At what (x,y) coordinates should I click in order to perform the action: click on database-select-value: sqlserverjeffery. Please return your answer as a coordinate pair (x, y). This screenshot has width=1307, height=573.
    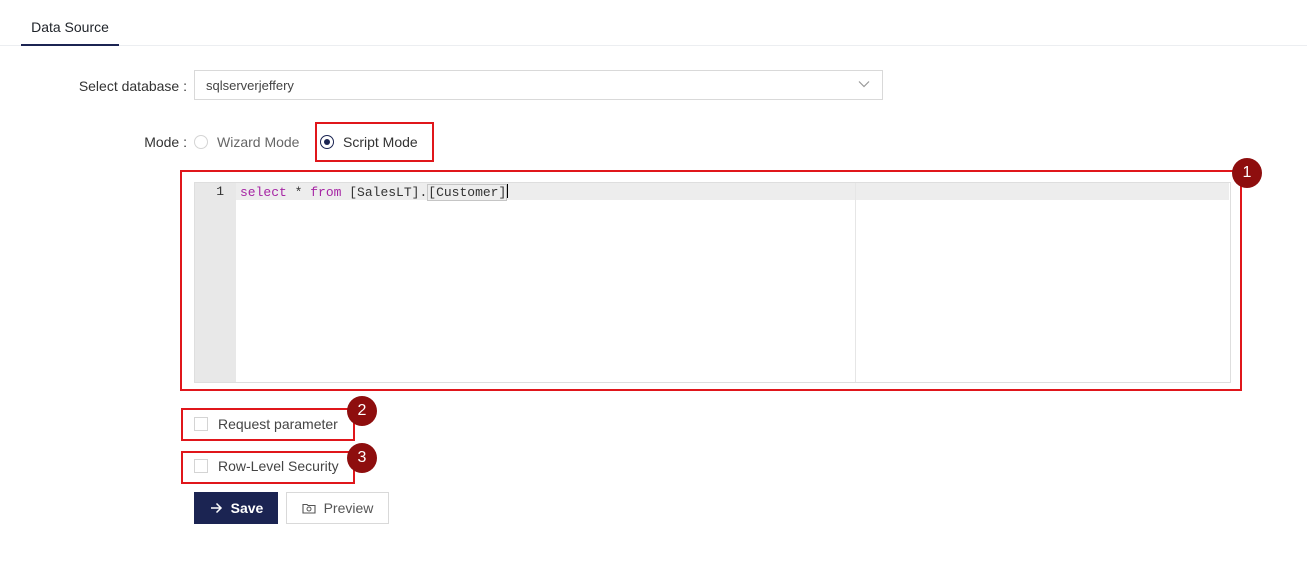
    Looking at the image, I should click on (250, 85).